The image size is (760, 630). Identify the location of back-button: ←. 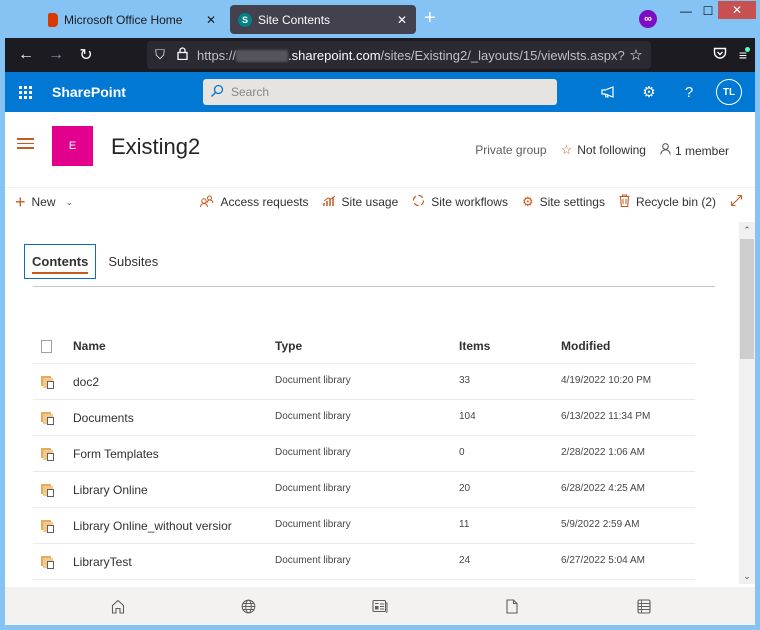
(26, 55).